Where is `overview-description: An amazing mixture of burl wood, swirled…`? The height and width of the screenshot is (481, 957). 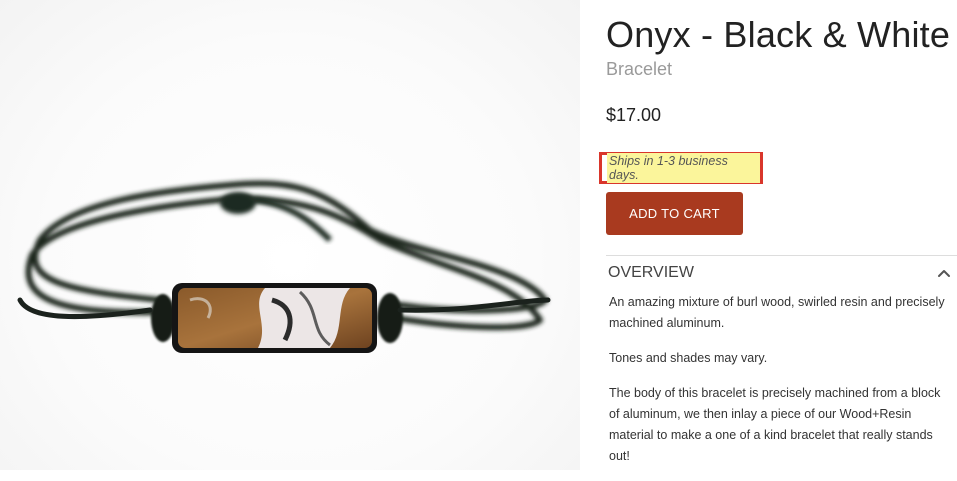 overview-description: An amazing mixture of burl wood, swirled… is located at coordinates (779, 386).